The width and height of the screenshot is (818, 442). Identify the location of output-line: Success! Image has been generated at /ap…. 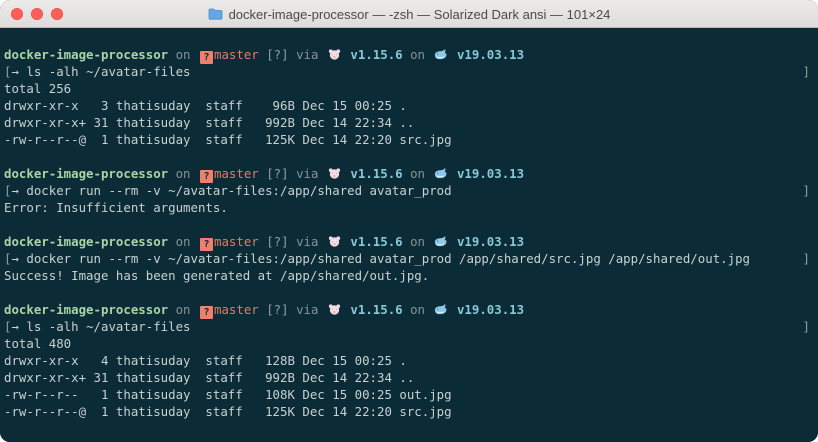
(217, 275).